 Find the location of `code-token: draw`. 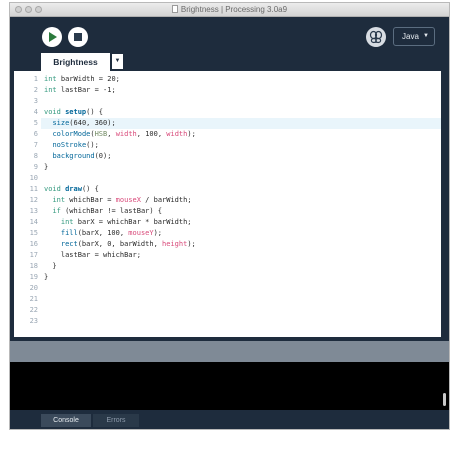

code-token: draw is located at coordinates (73, 189).